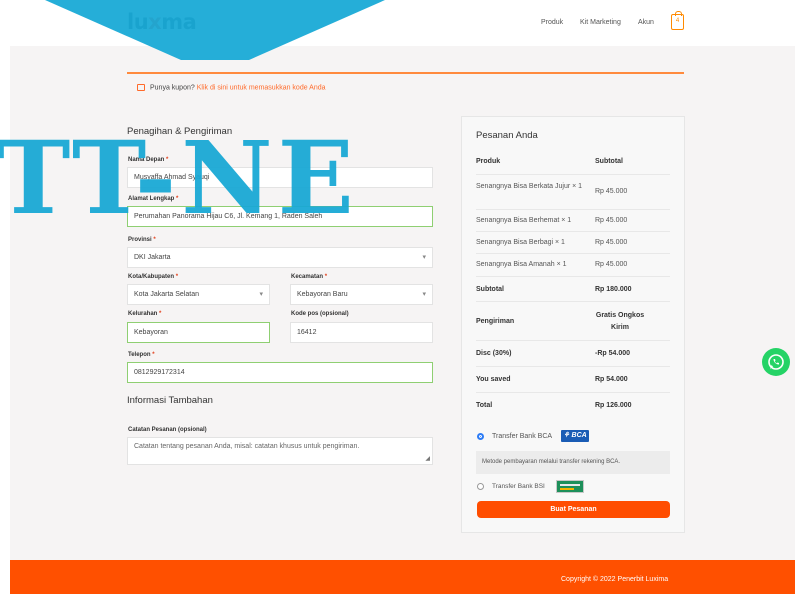 This screenshot has width=795, height=594. I want to click on postcode-field: 16412, so click(361, 332).